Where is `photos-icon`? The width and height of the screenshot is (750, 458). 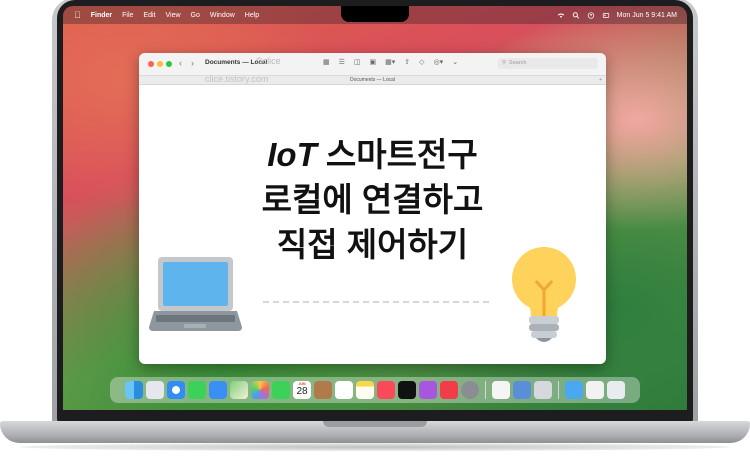 photos-icon is located at coordinates (260, 390).